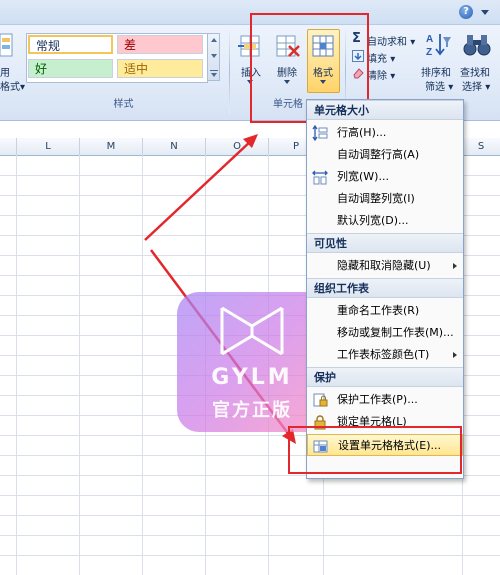  What do you see at coordinates (237, 146) in the screenshot?
I see `column-header-o: O` at bounding box center [237, 146].